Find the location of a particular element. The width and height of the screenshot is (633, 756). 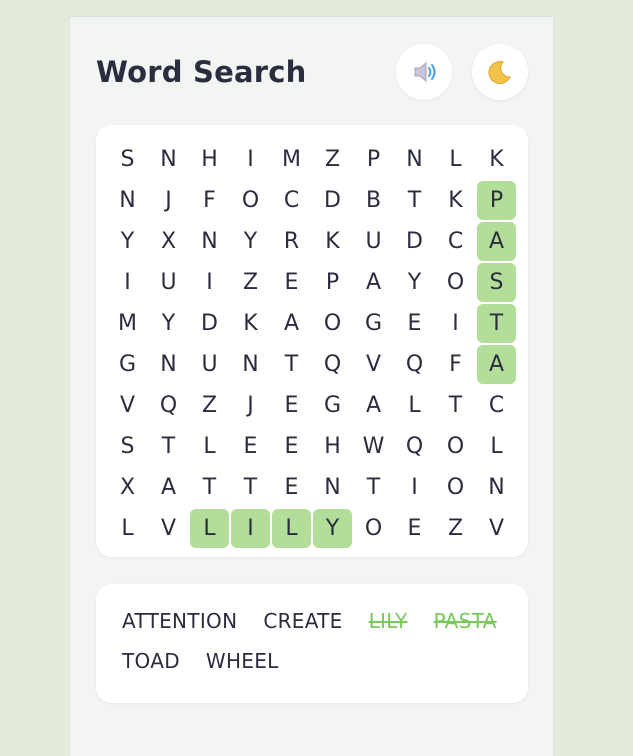

grid-cell: W is located at coordinates (373, 446).